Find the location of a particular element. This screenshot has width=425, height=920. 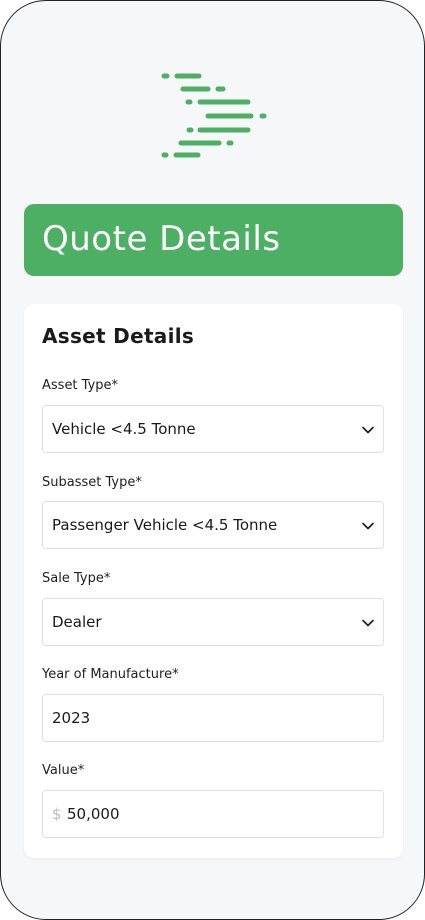

subasset-type-value: Passenger Vehicle <4.5 Tonne is located at coordinates (165, 525).